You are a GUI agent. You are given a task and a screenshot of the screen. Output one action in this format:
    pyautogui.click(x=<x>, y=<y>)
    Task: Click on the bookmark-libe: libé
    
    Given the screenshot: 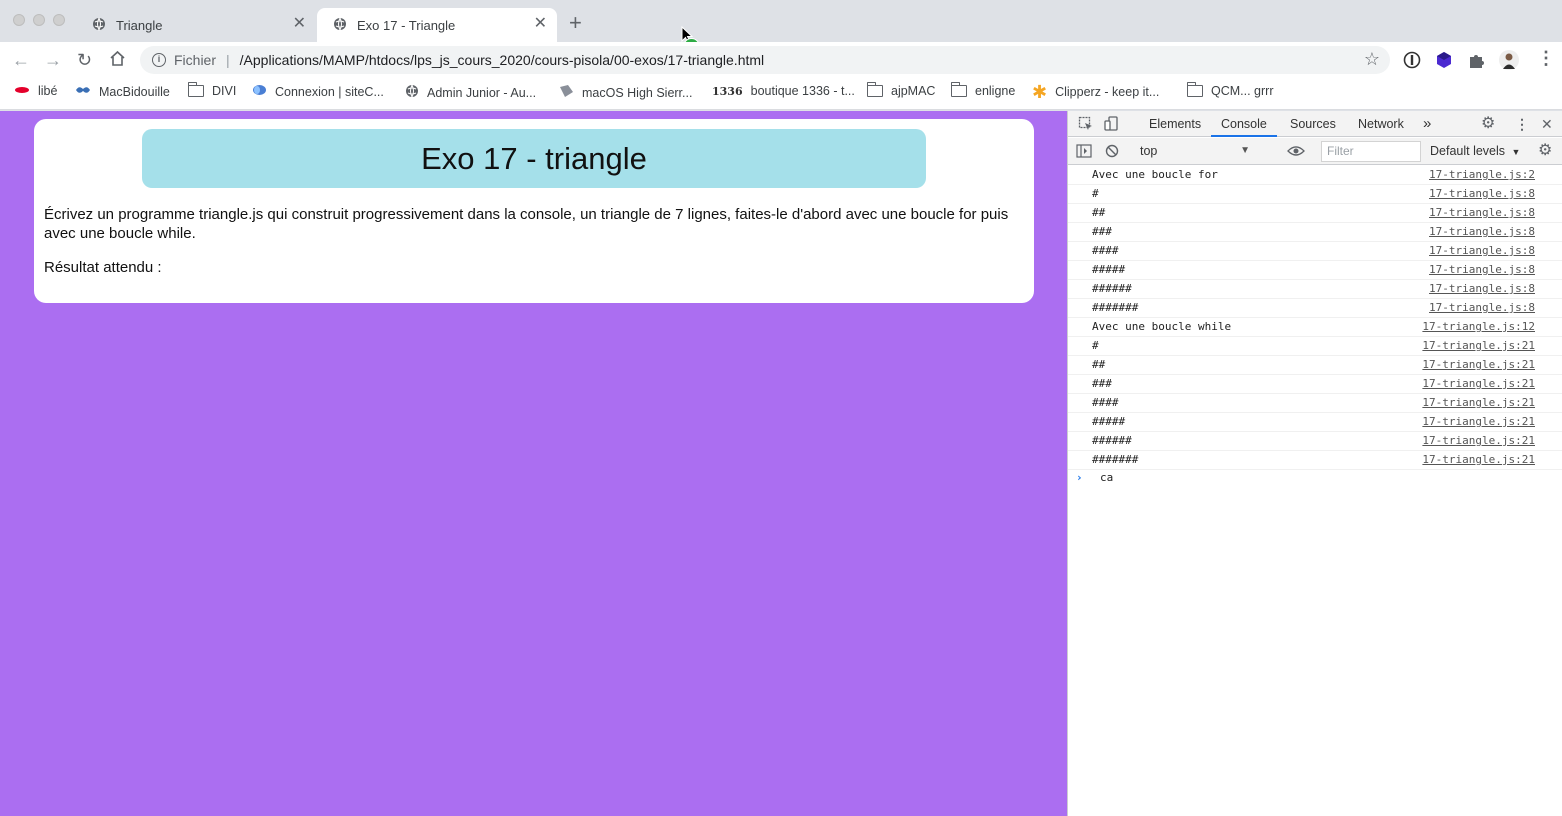 What is the action you would take?
    pyautogui.click(x=35, y=91)
    